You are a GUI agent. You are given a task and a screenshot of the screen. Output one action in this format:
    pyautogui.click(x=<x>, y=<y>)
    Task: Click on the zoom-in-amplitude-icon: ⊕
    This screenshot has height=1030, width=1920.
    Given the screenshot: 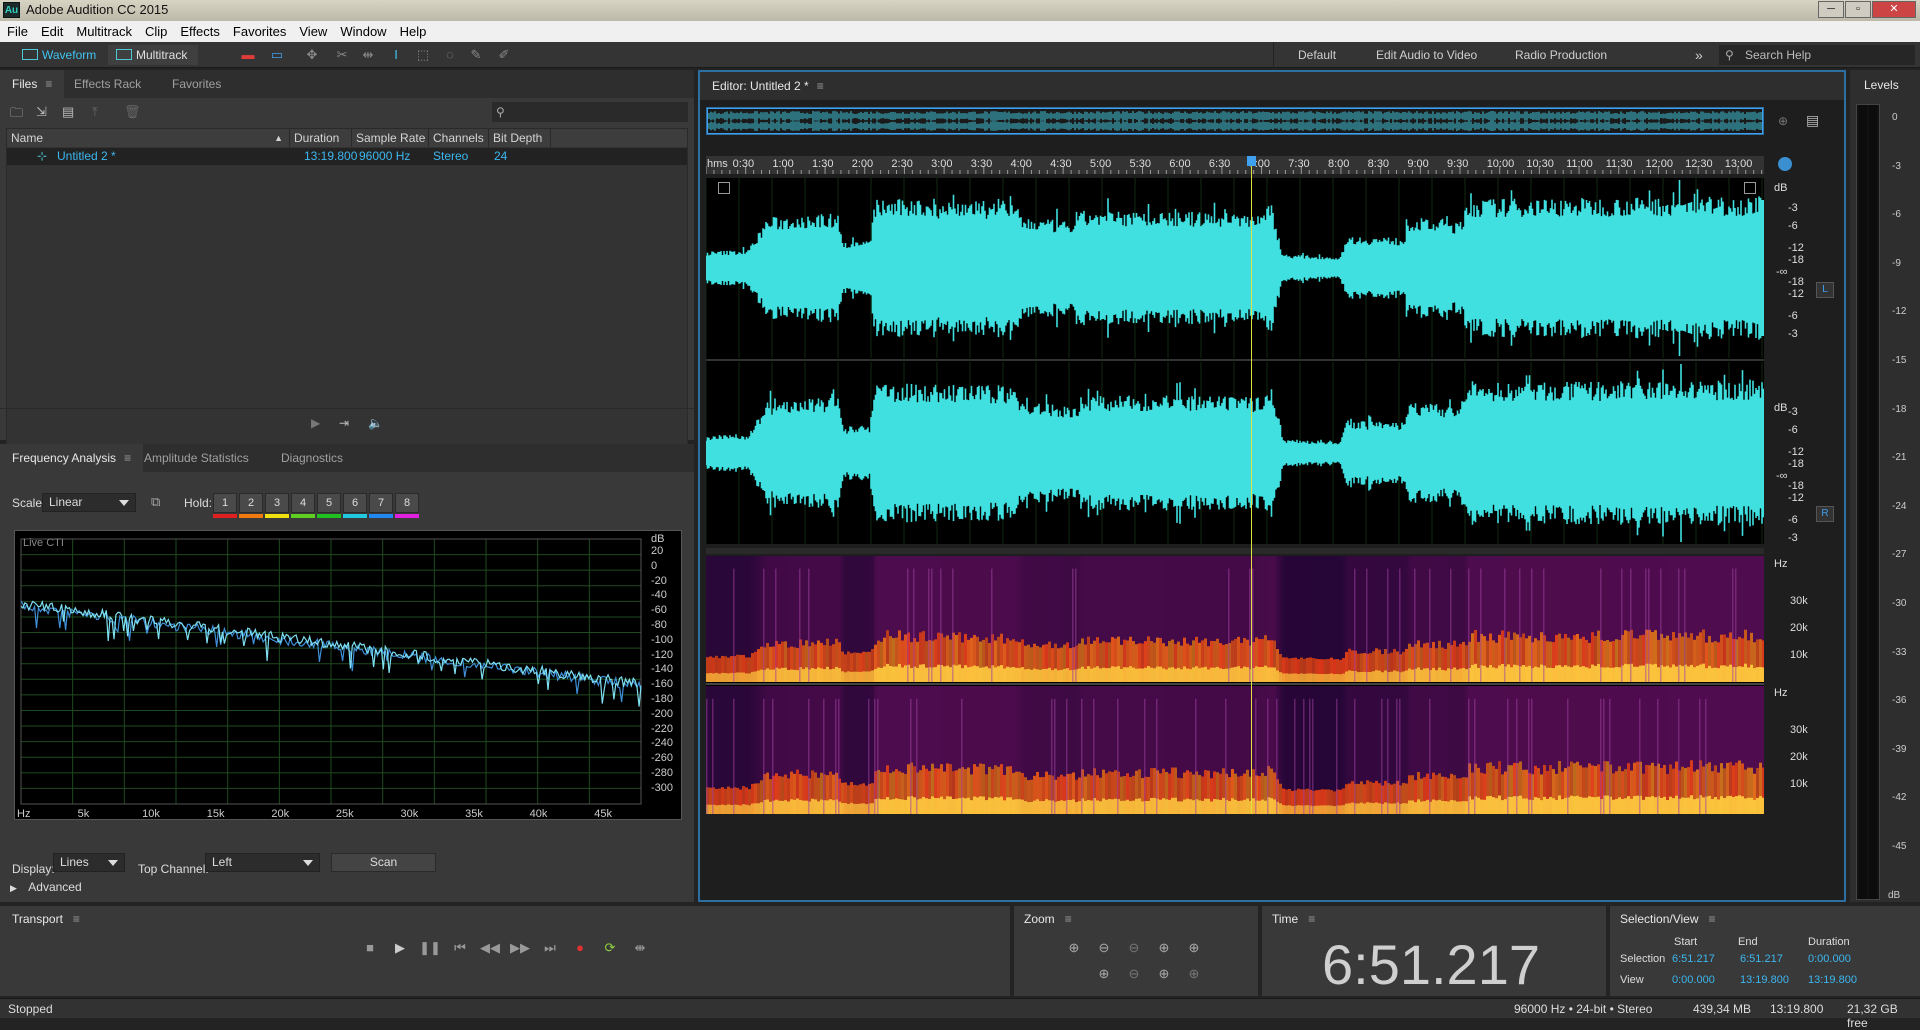 What is the action you would take?
    pyautogui.click(x=1074, y=948)
    